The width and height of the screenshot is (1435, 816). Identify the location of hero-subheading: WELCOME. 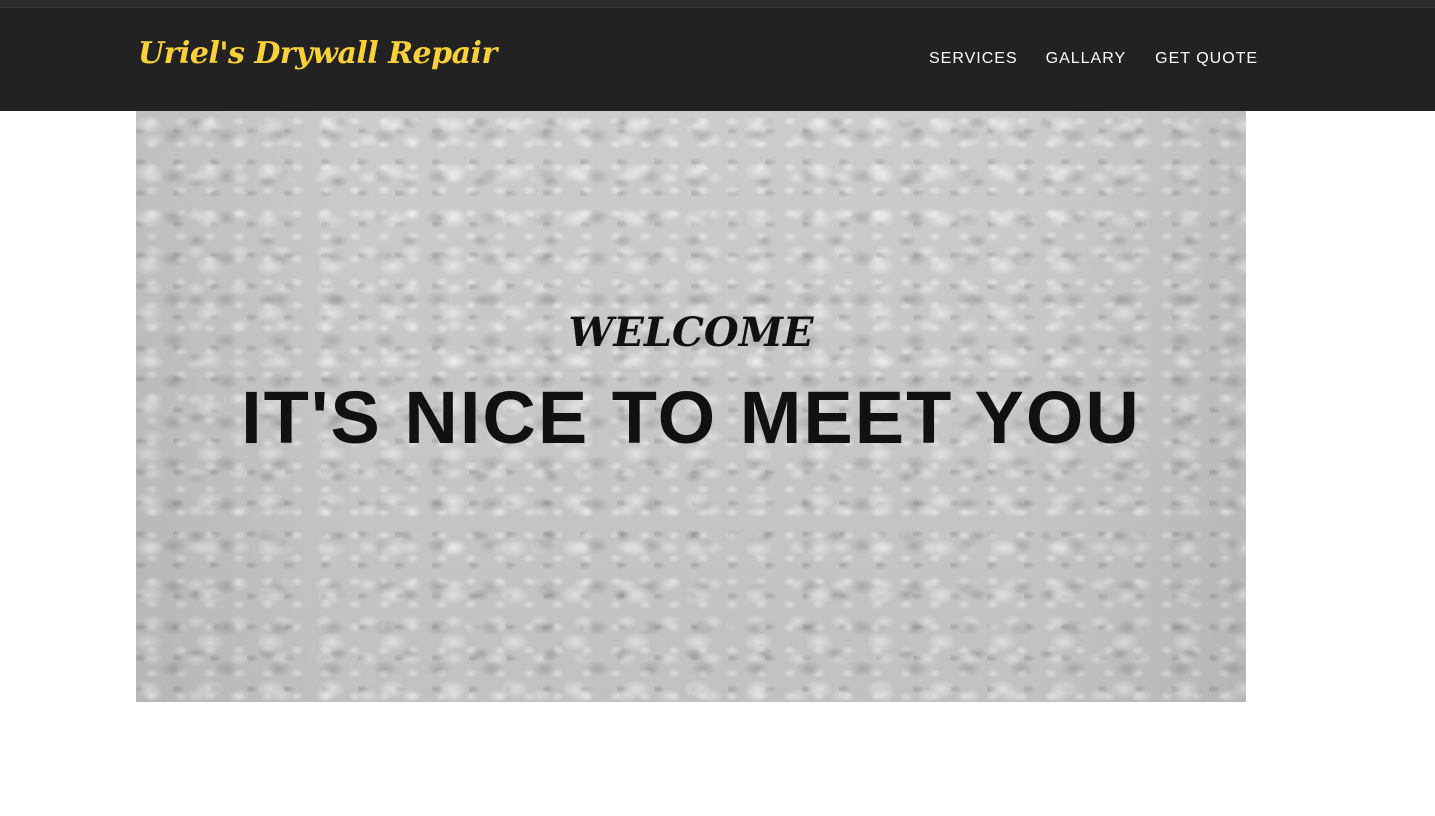
(691, 332).